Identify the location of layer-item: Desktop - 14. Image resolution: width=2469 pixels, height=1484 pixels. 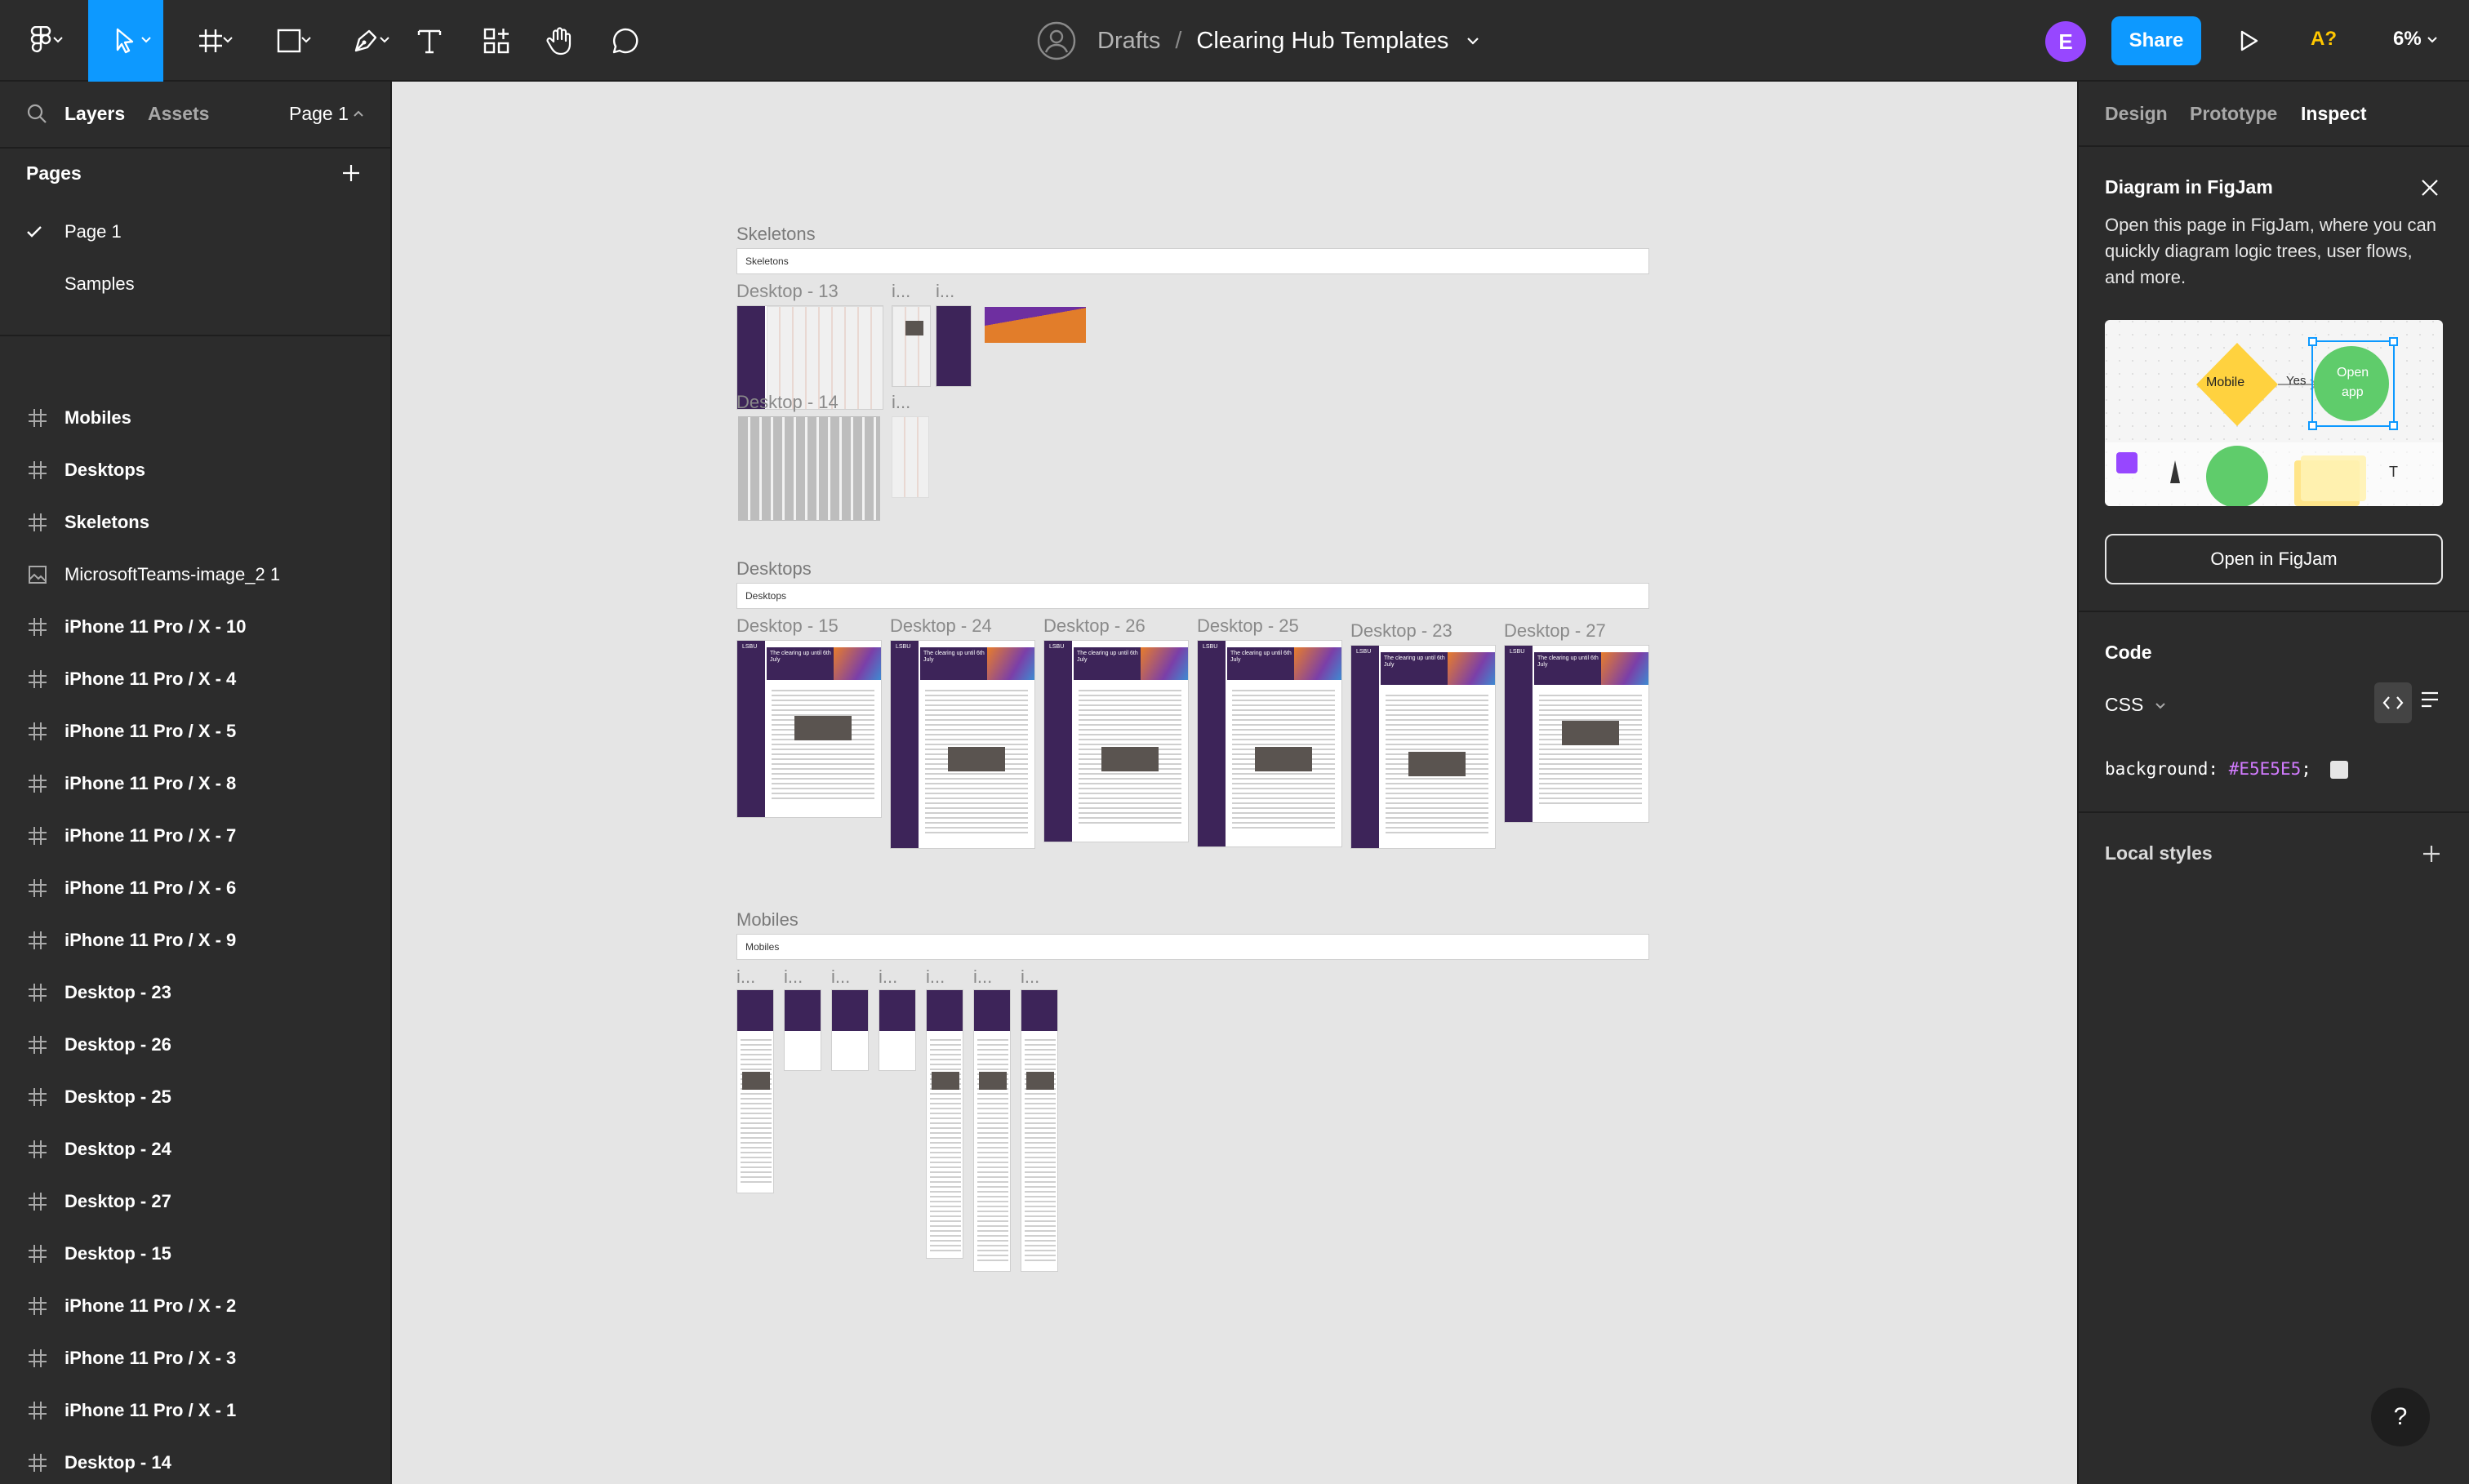
(195, 1461).